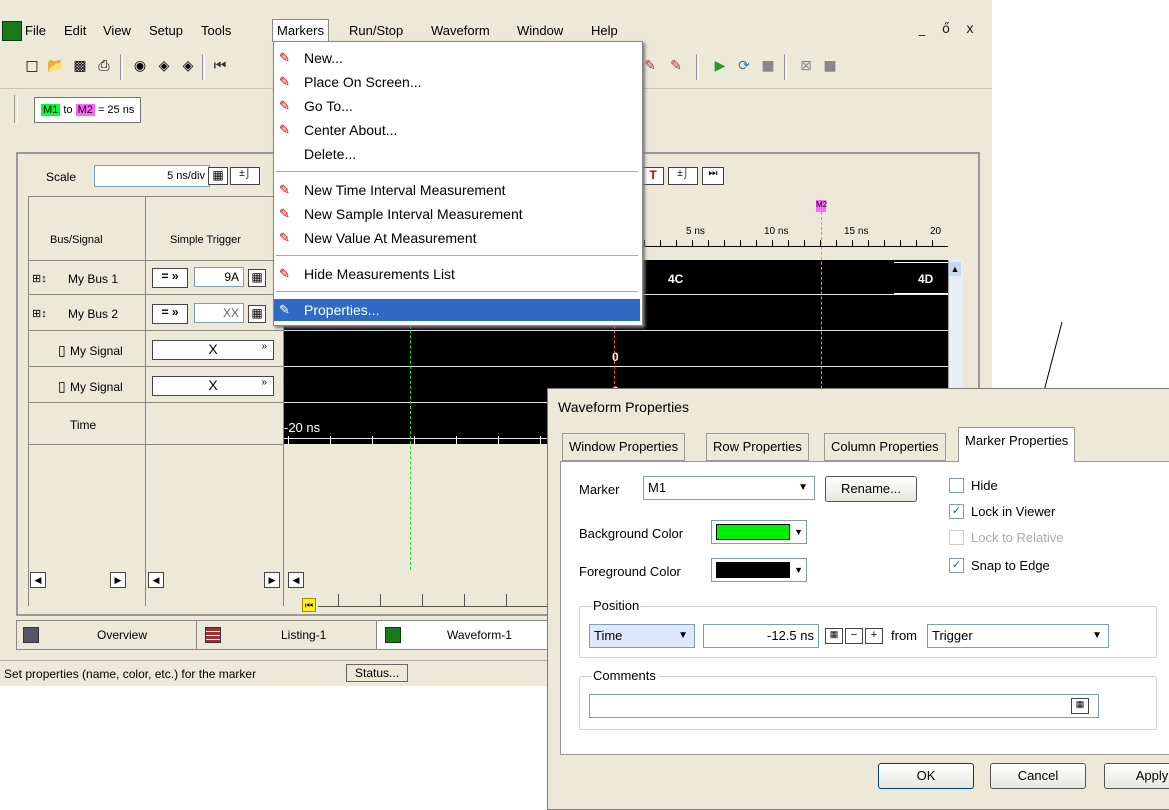  What do you see at coordinates (1038, 776) in the screenshot?
I see `cancel-button: Cancel` at bounding box center [1038, 776].